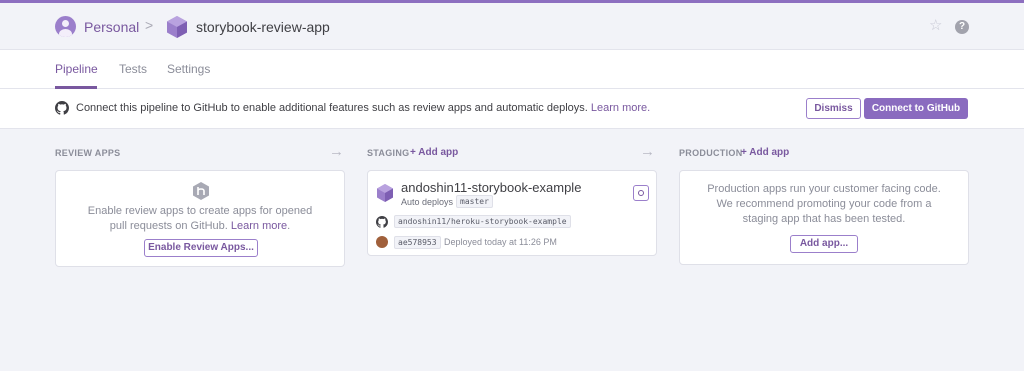 Image resolution: width=1024 pixels, height=371 pixels. I want to click on user-avatar-icon, so click(65, 26).